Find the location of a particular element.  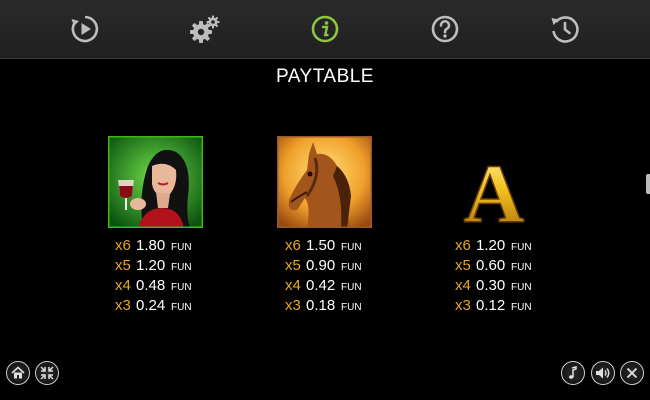

svg-text: A is located at coordinates (494, 188).